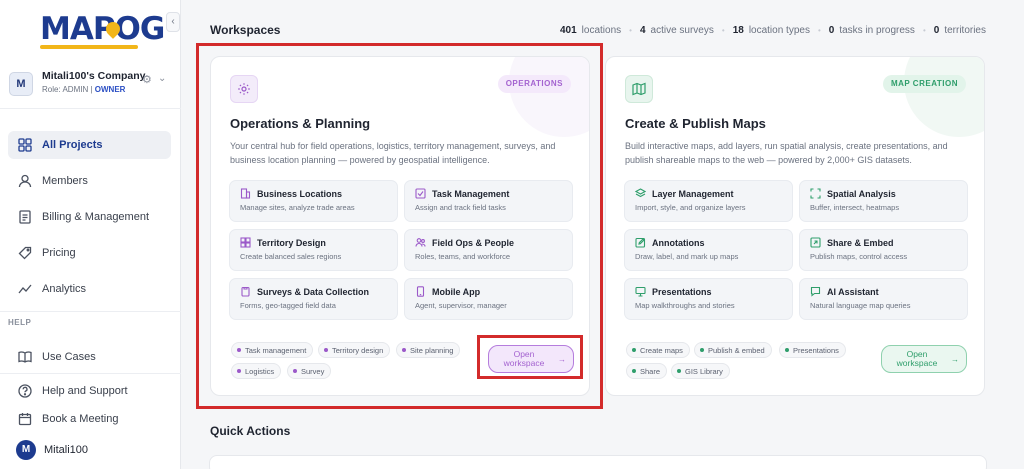 The image size is (1024, 469). I want to click on stat-tasks-in-progress: 0 tasks in progress, so click(871, 30).